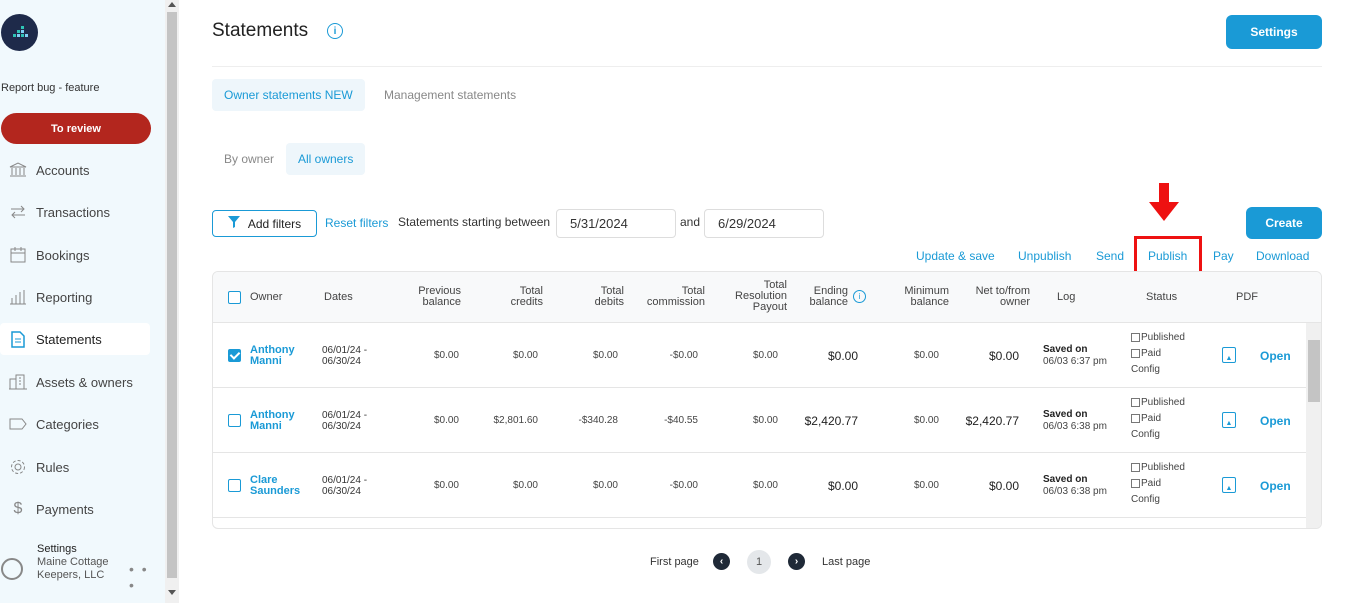 The width and height of the screenshot is (1345, 603). I want to click on end-date-input, so click(764, 223).